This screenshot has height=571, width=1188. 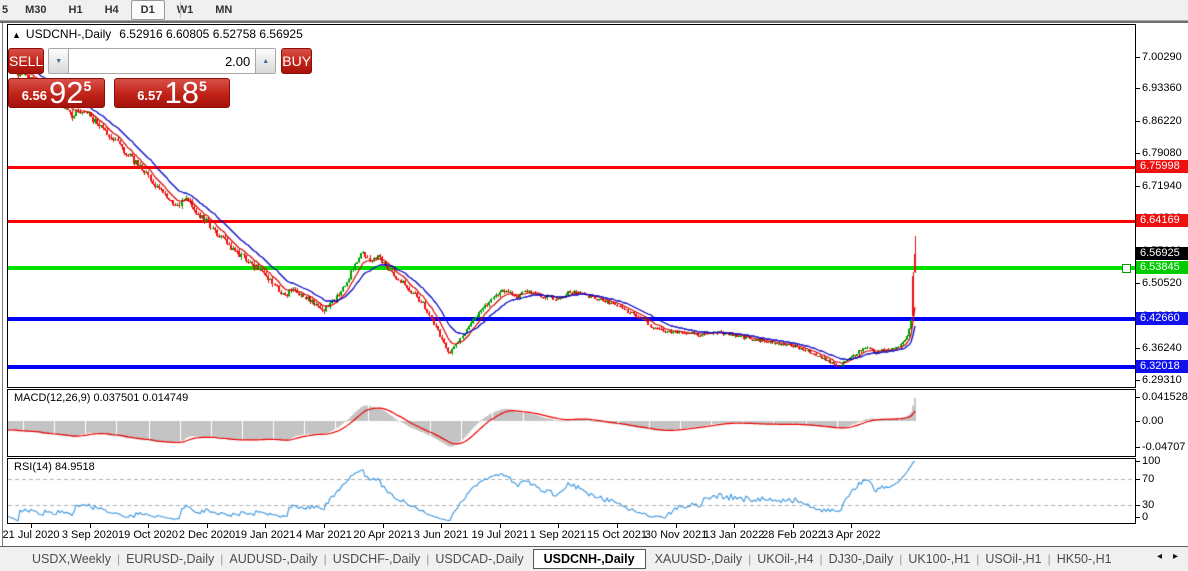 What do you see at coordinates (1162, 88) in the screenshot?
I see `price-axis-label: 6.93360` at bounding box center [1162, 88].